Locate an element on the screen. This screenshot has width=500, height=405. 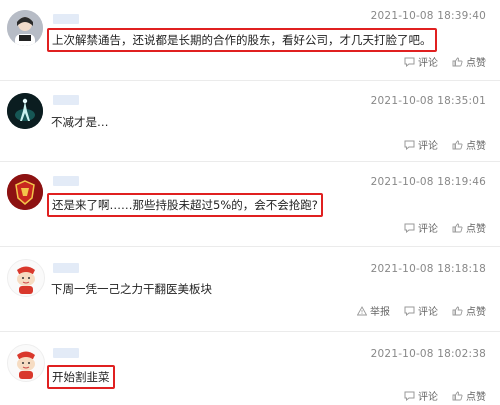
report-button: 举报 is located at coordinates (373, 310).